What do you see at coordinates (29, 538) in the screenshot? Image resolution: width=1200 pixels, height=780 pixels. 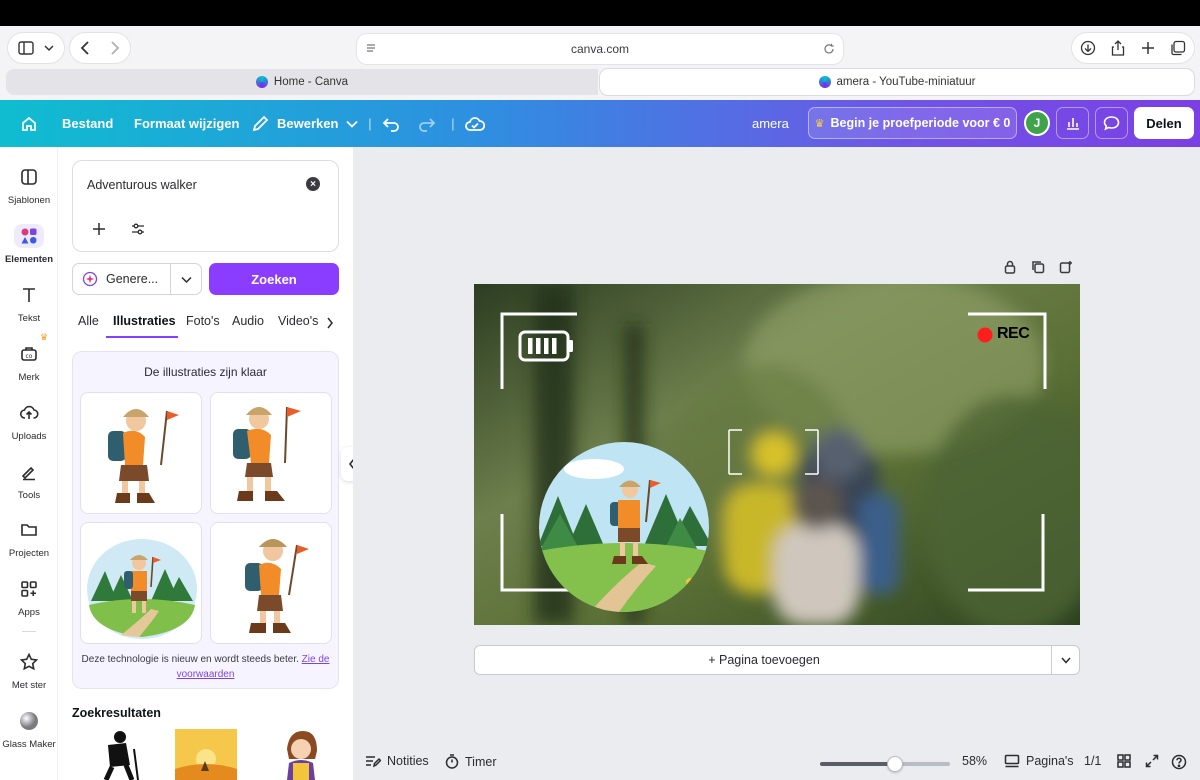 I see `rail-item-projects: Projecten` at bounding box center [29, 538].